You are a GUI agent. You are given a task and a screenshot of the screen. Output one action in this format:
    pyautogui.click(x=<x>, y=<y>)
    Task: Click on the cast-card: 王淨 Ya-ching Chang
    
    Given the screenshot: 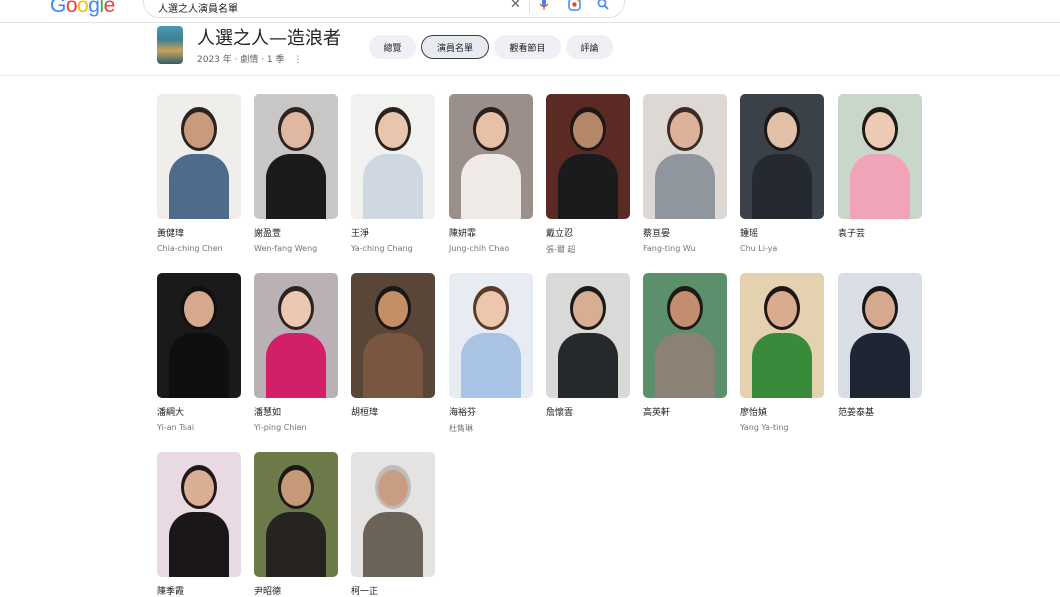 What is the action you would take?
    pyautogui.click(x=393, y=173)
    